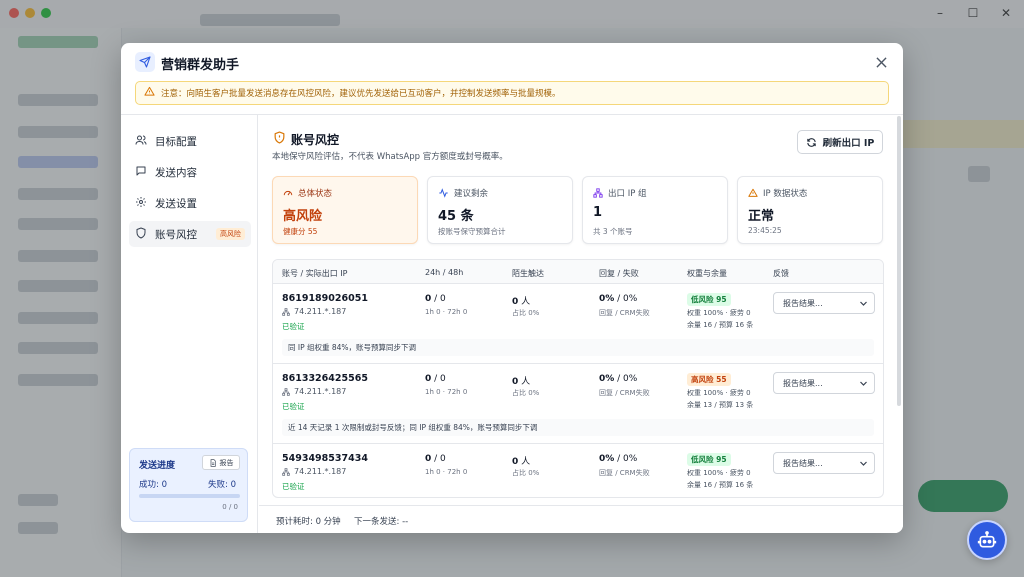 The width and height of the screenshot is (1024, 577). What do you see at coordinates (899, 261) in the screenshot?
I see `scrollbar` at bounding box center [899, 261].